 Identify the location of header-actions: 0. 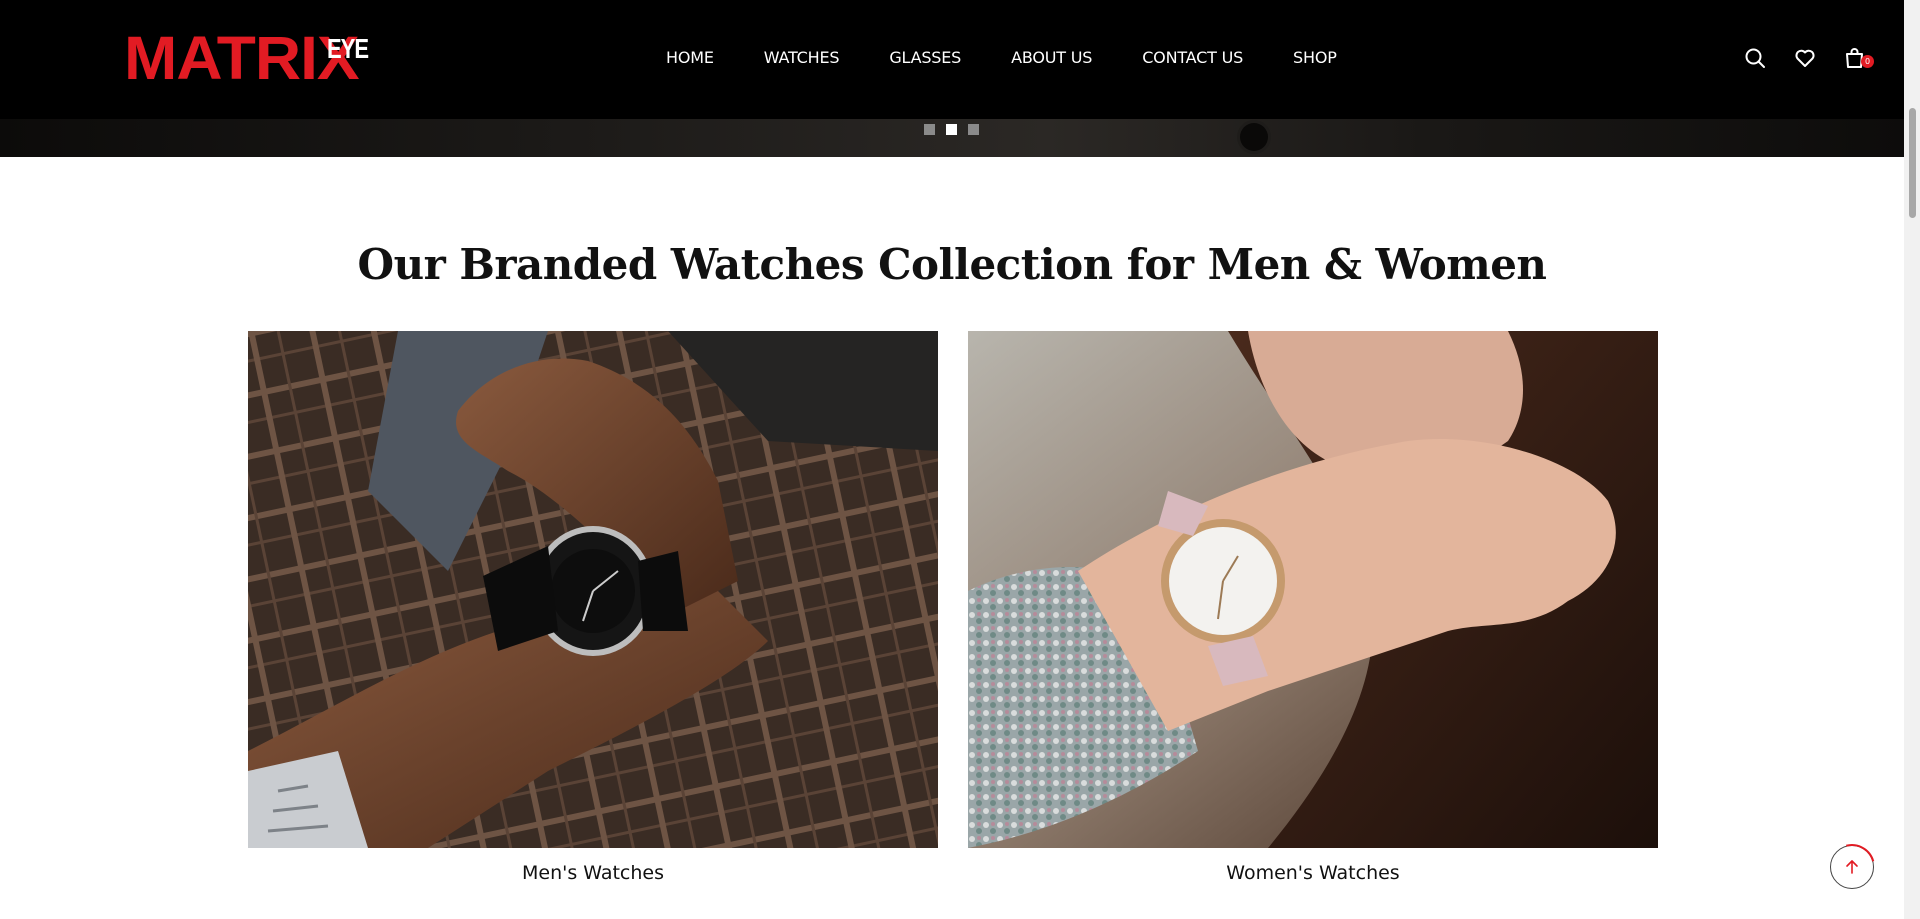
(1808, 58).